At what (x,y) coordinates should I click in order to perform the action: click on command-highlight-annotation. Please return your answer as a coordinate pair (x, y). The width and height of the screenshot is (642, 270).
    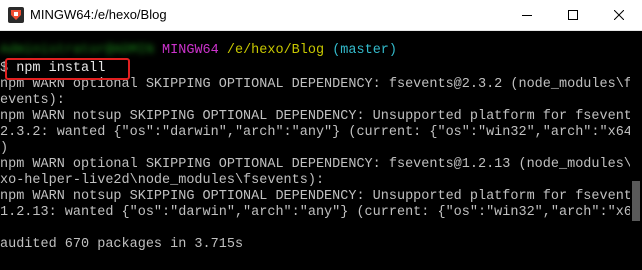
    Looking at the image, I should click on (67, 69).